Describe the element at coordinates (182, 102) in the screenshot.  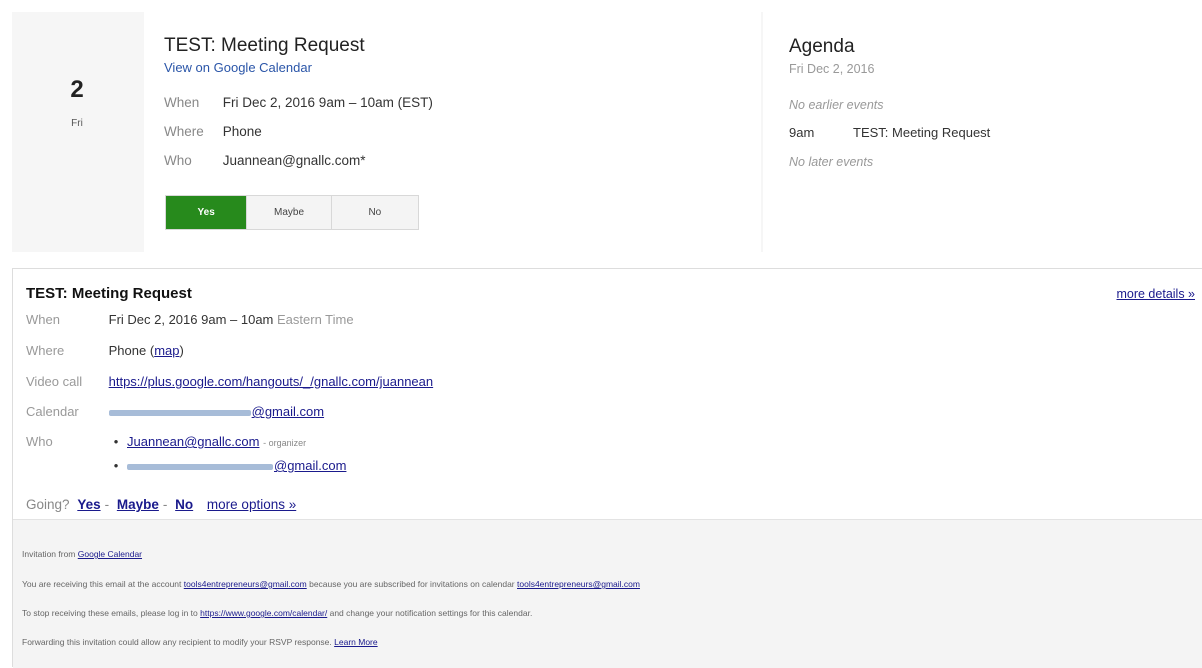
I see `when-label: When` at that location.